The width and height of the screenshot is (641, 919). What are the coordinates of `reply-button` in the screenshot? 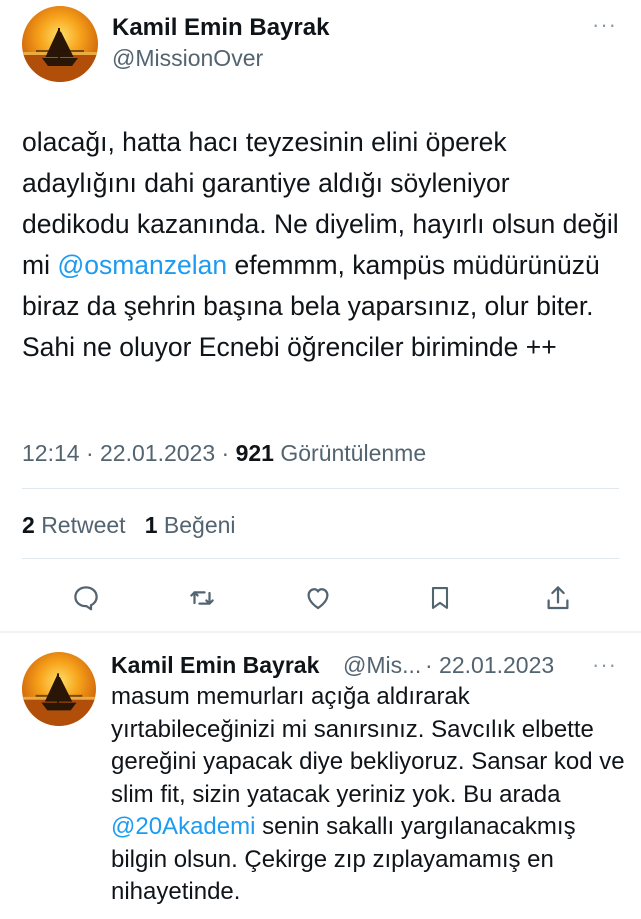 It's located at (86, 598).